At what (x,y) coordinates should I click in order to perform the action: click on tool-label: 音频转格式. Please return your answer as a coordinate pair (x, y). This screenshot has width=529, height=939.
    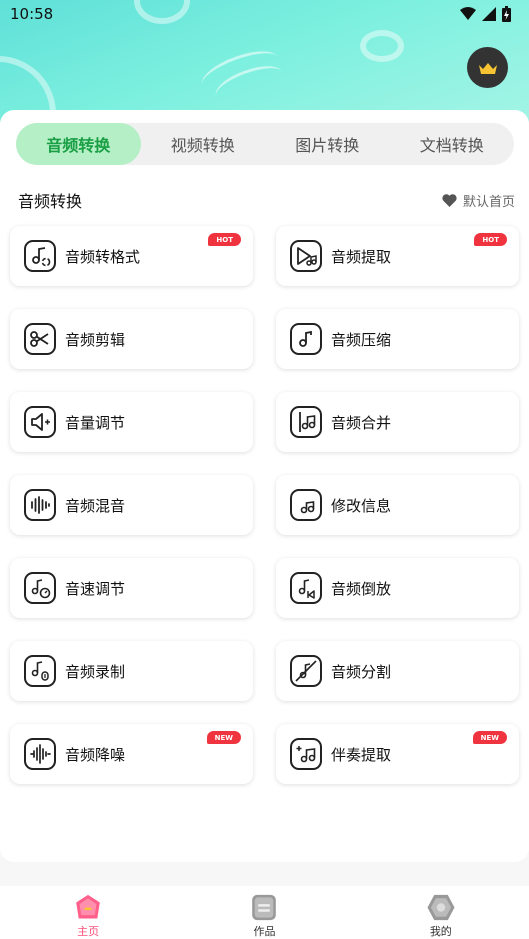
    Looking at the image, I should click on (103, 256).